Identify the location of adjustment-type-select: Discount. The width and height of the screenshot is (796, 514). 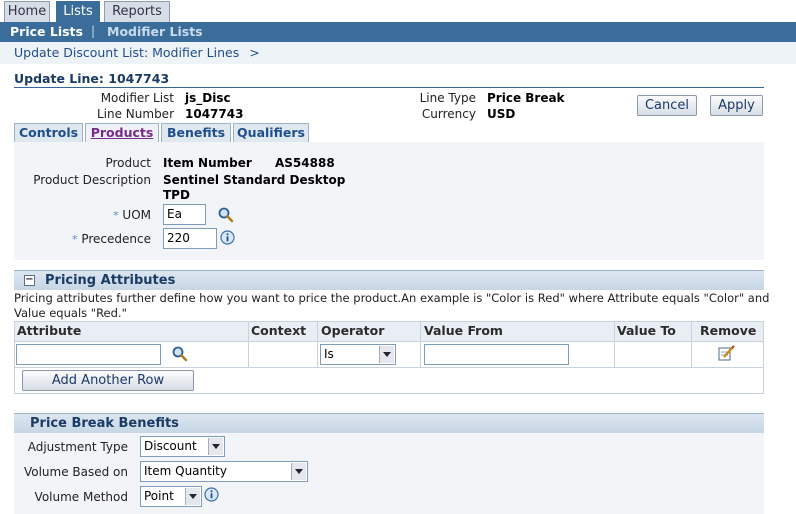
(182, 446).